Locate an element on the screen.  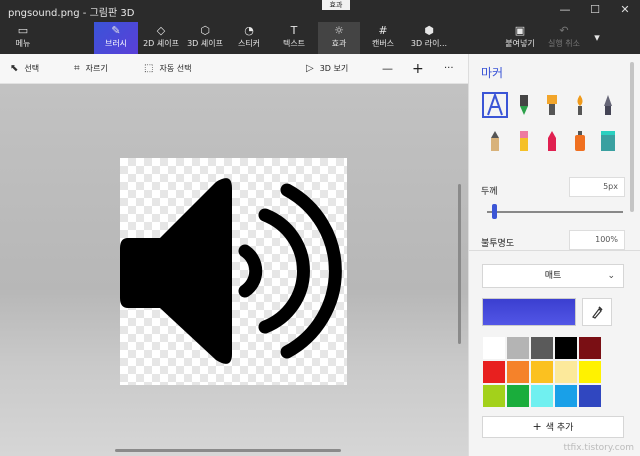
crayon-icon is located at coordinates (552, 141).